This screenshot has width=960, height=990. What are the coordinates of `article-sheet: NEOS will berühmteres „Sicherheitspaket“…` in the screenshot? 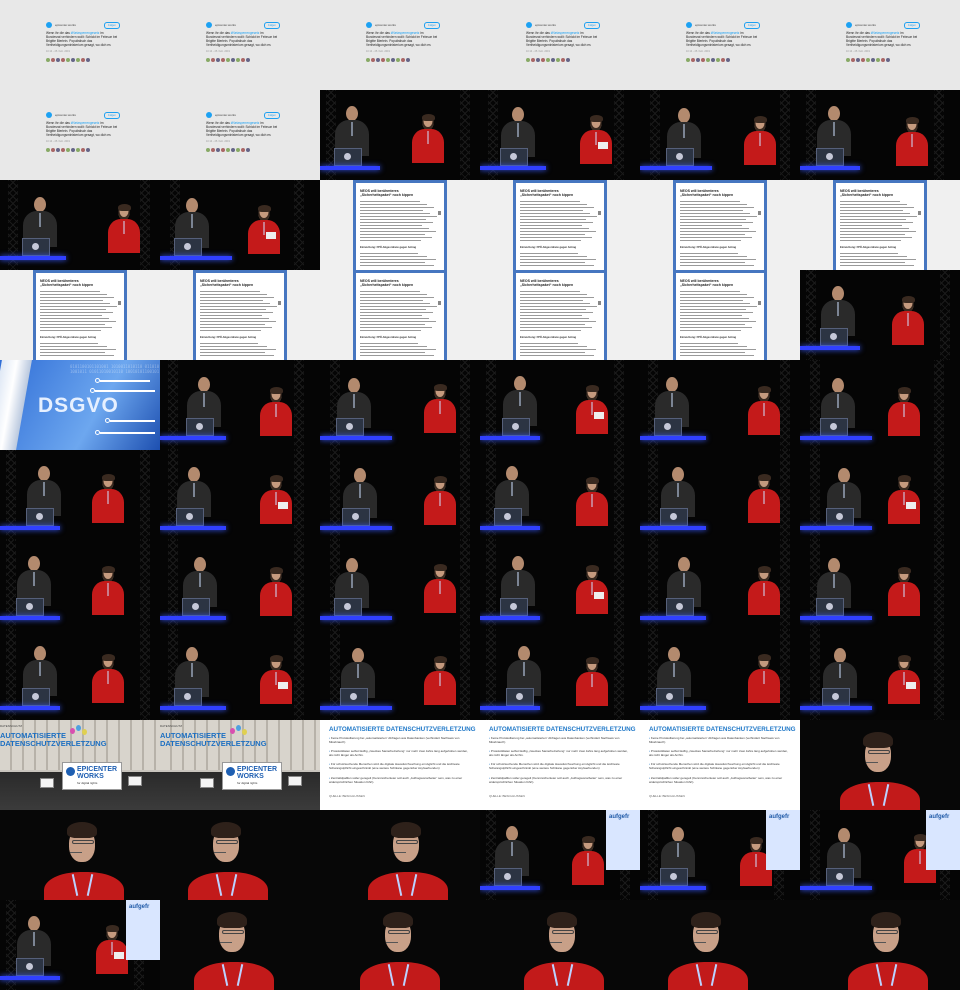 It's located at (880, 225).